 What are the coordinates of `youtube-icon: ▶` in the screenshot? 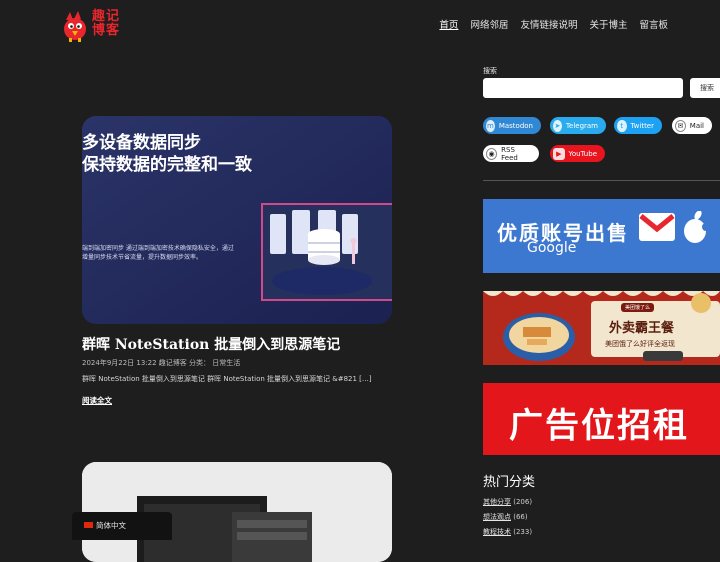 It's located at (559, 153).